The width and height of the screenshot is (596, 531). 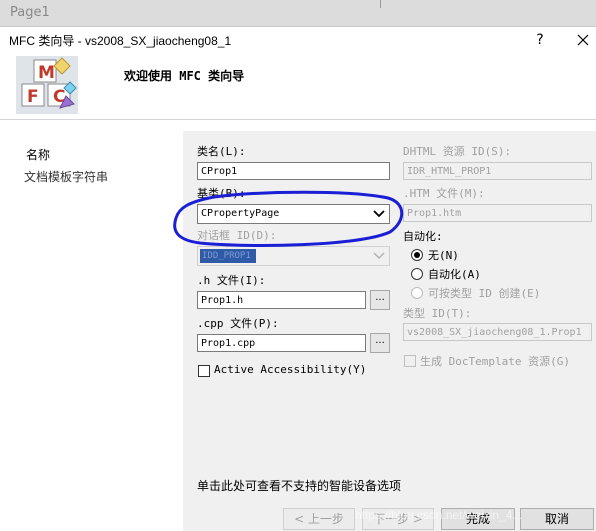 What do you see at coordinates (417, 255) in the screenshot?
I see `automation-none-radio` at bounding box center [417, 255].